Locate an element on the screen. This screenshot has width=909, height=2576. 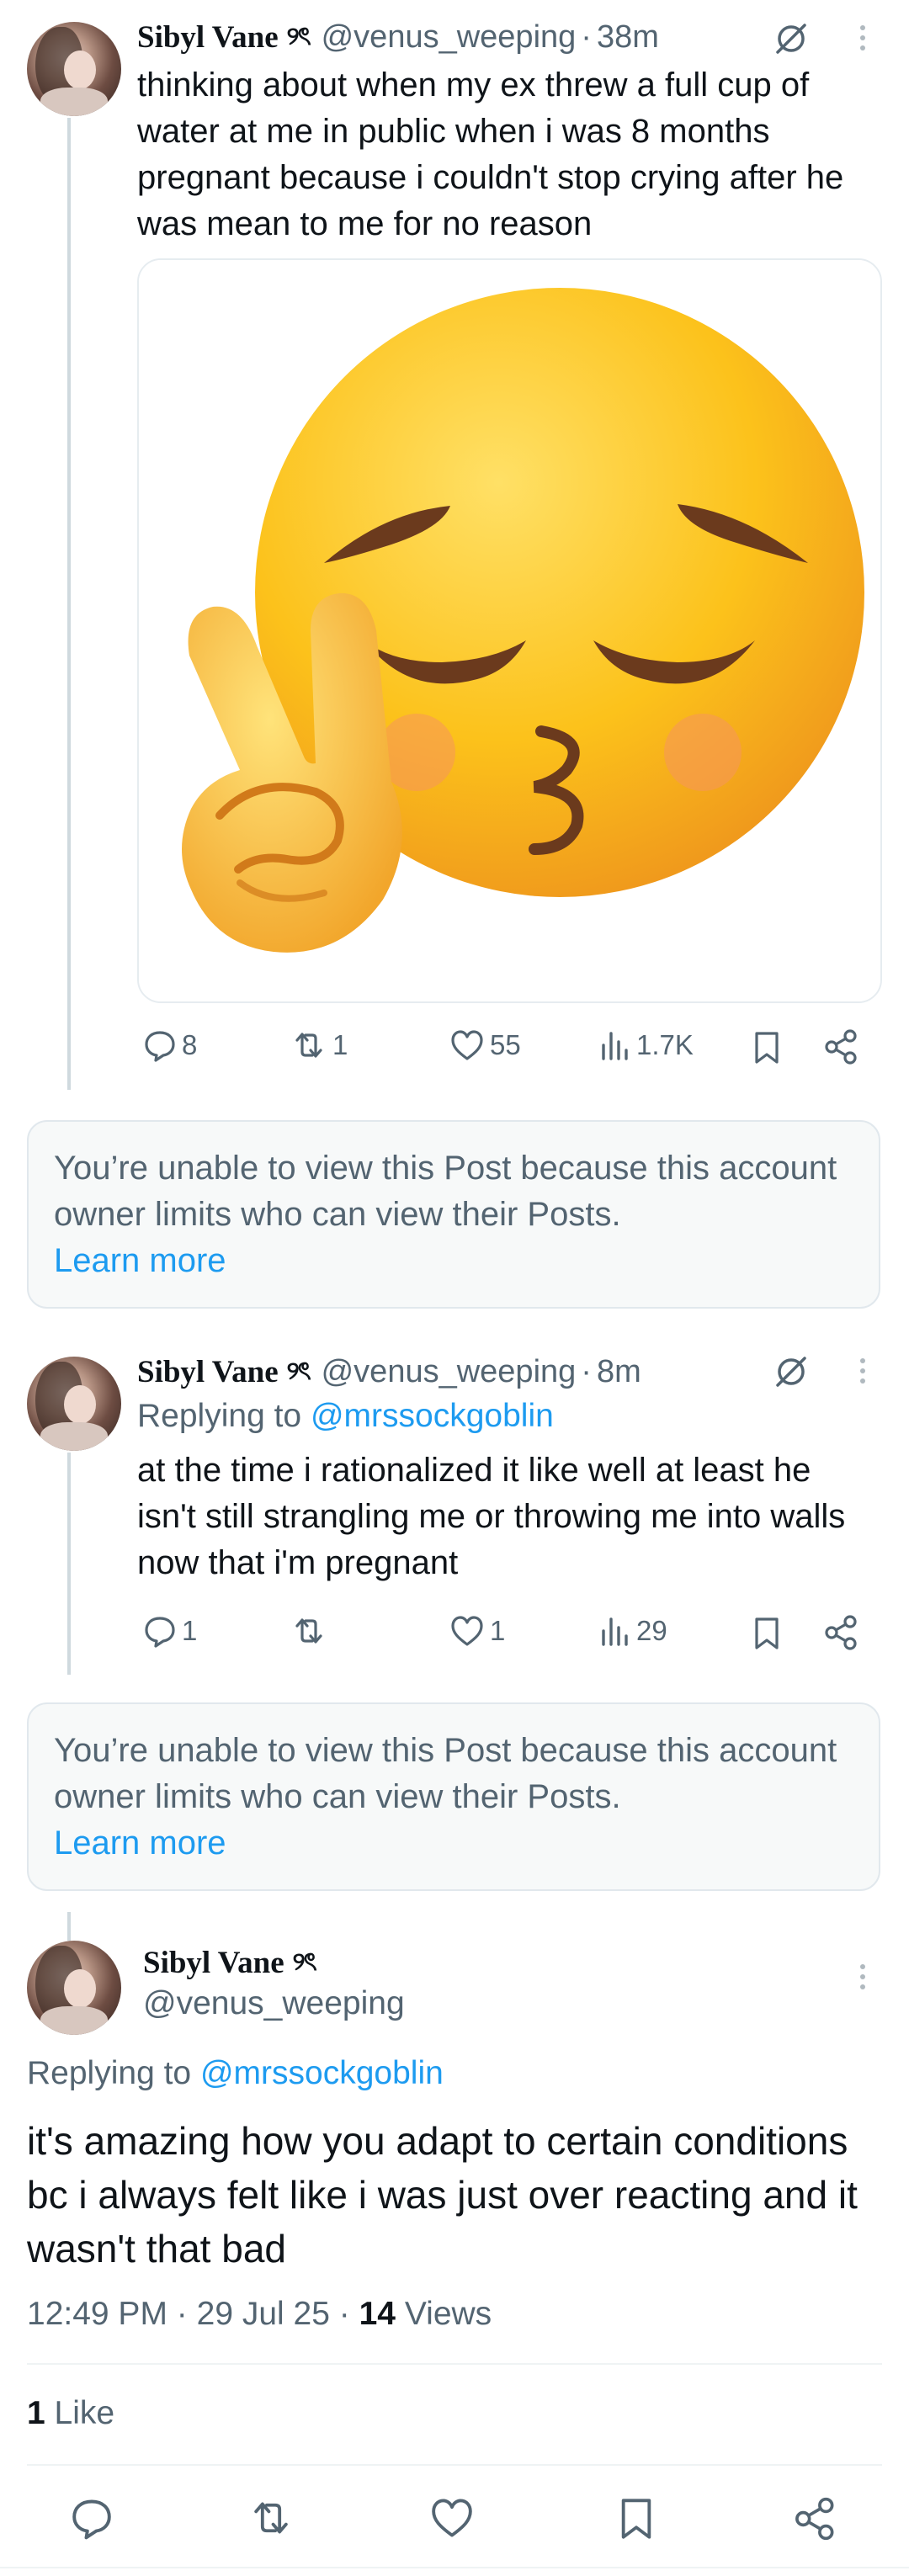
focused-tweet-name: Sibyl Vane ୨ৎ is located at coordinates (230, 1962).